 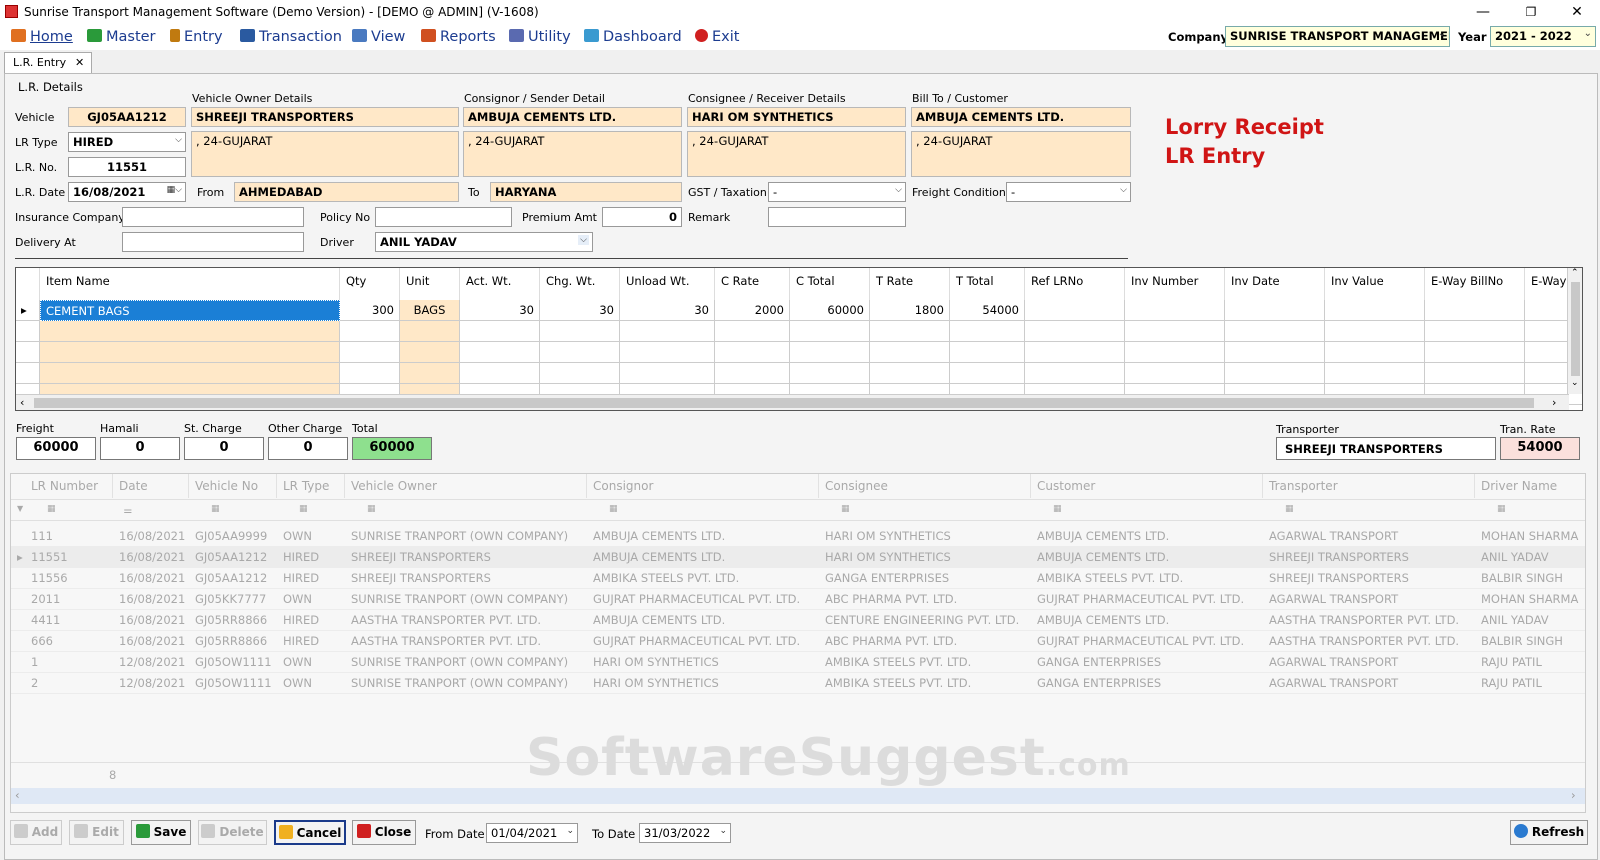 What do you see at coordinates (233, 683) in the screenshot?
I see `list-cell: GJ05OW1111` at bounding box center [233, 683].